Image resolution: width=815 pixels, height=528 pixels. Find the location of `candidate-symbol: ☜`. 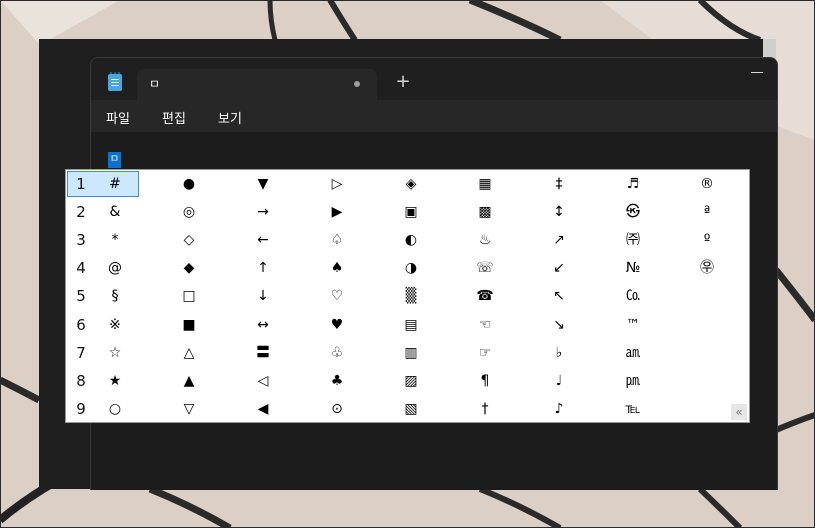

candidate-symbol: ☜ is located at coordinates (485, 325).